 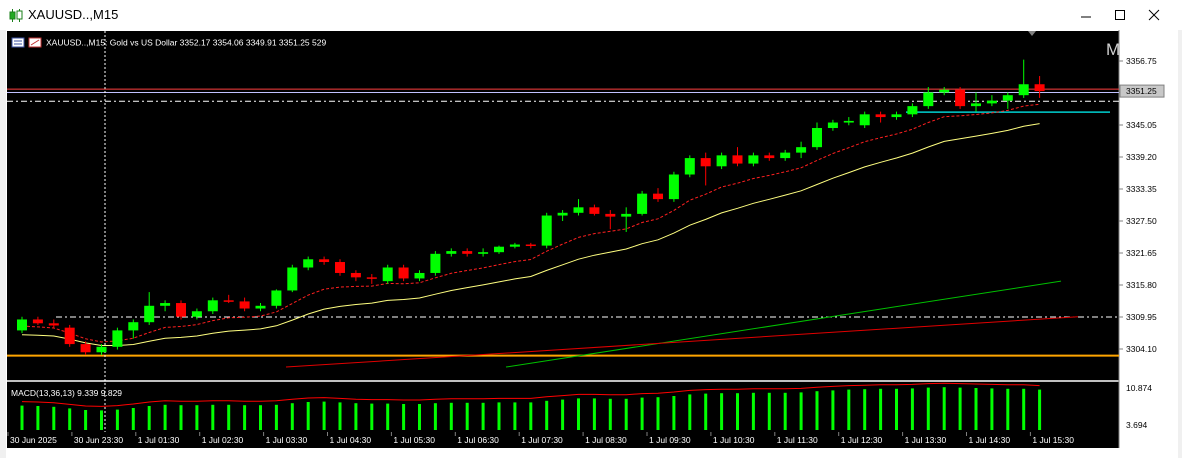 I want to click on time-label: 1 Jul 13:30, so click(x=926, y=440).